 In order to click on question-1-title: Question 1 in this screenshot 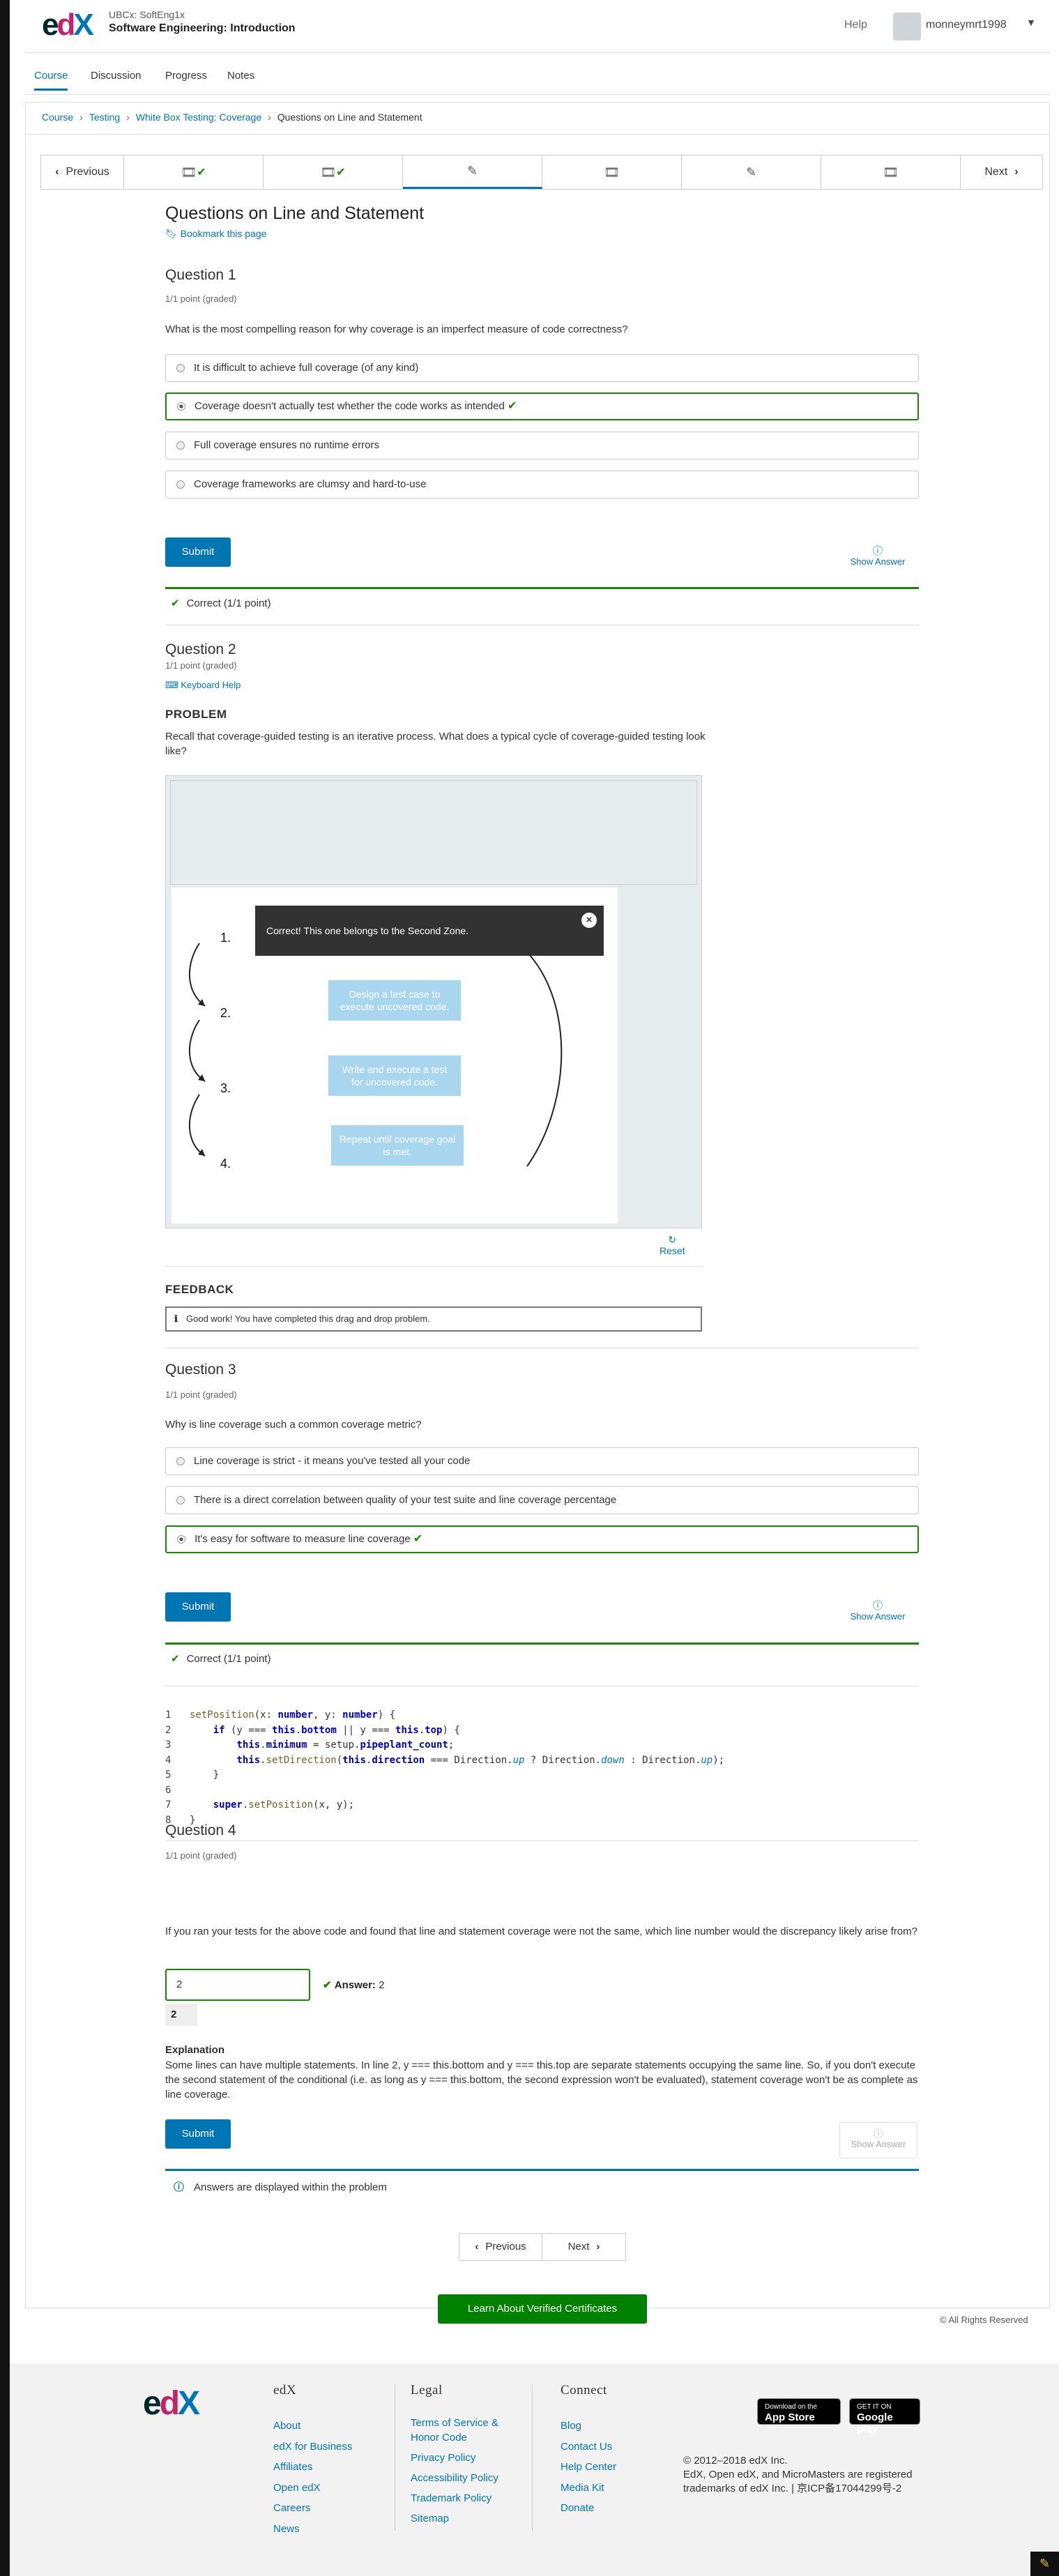, I will do `click(200, 275)`.